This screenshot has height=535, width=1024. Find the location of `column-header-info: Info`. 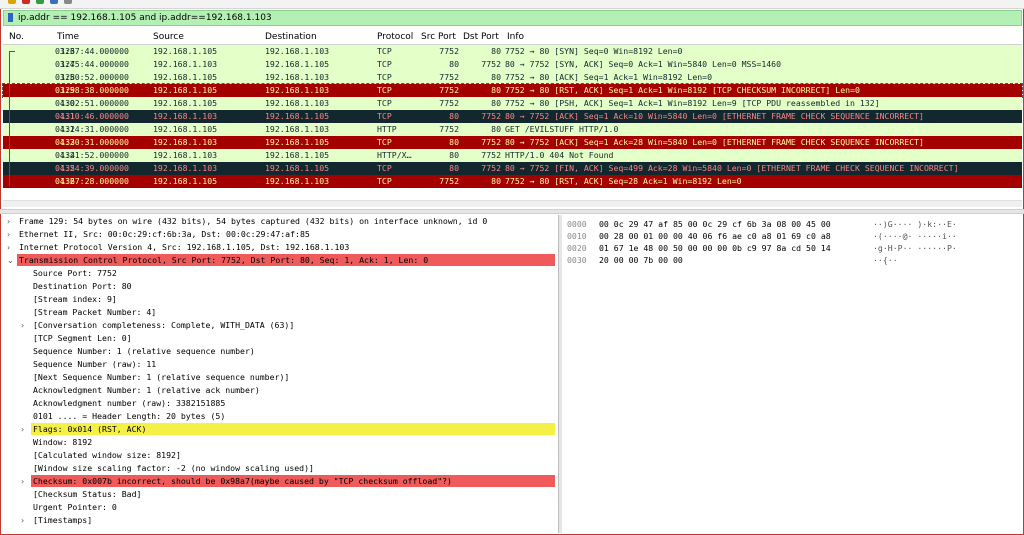

column-header-info: Info is located at coordinates (515, 37).